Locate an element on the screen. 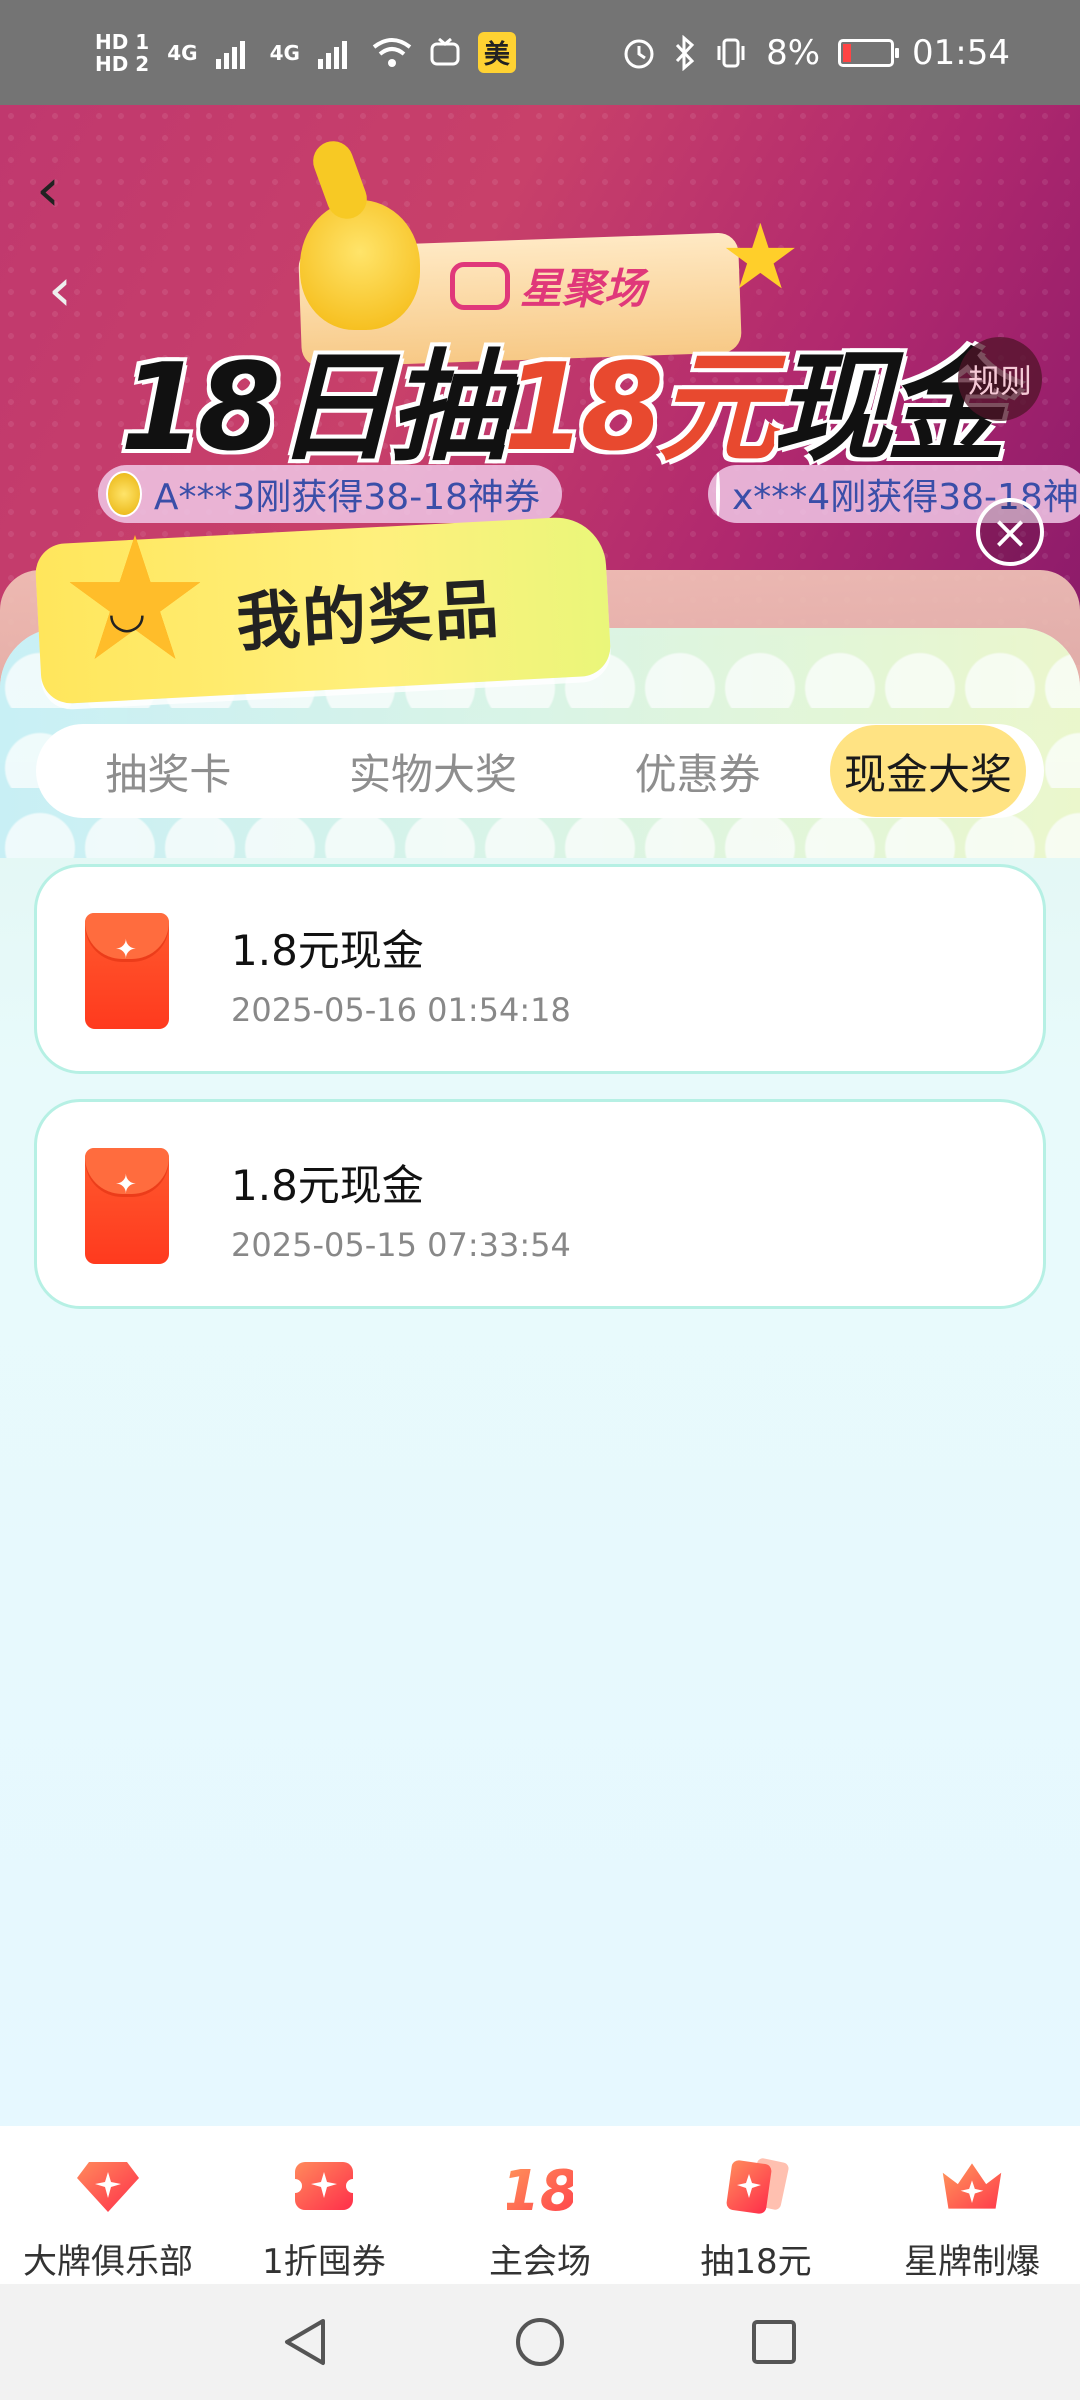 This screenshot has width=1080, height=2400. avatar is located at coordinates (718, 494).